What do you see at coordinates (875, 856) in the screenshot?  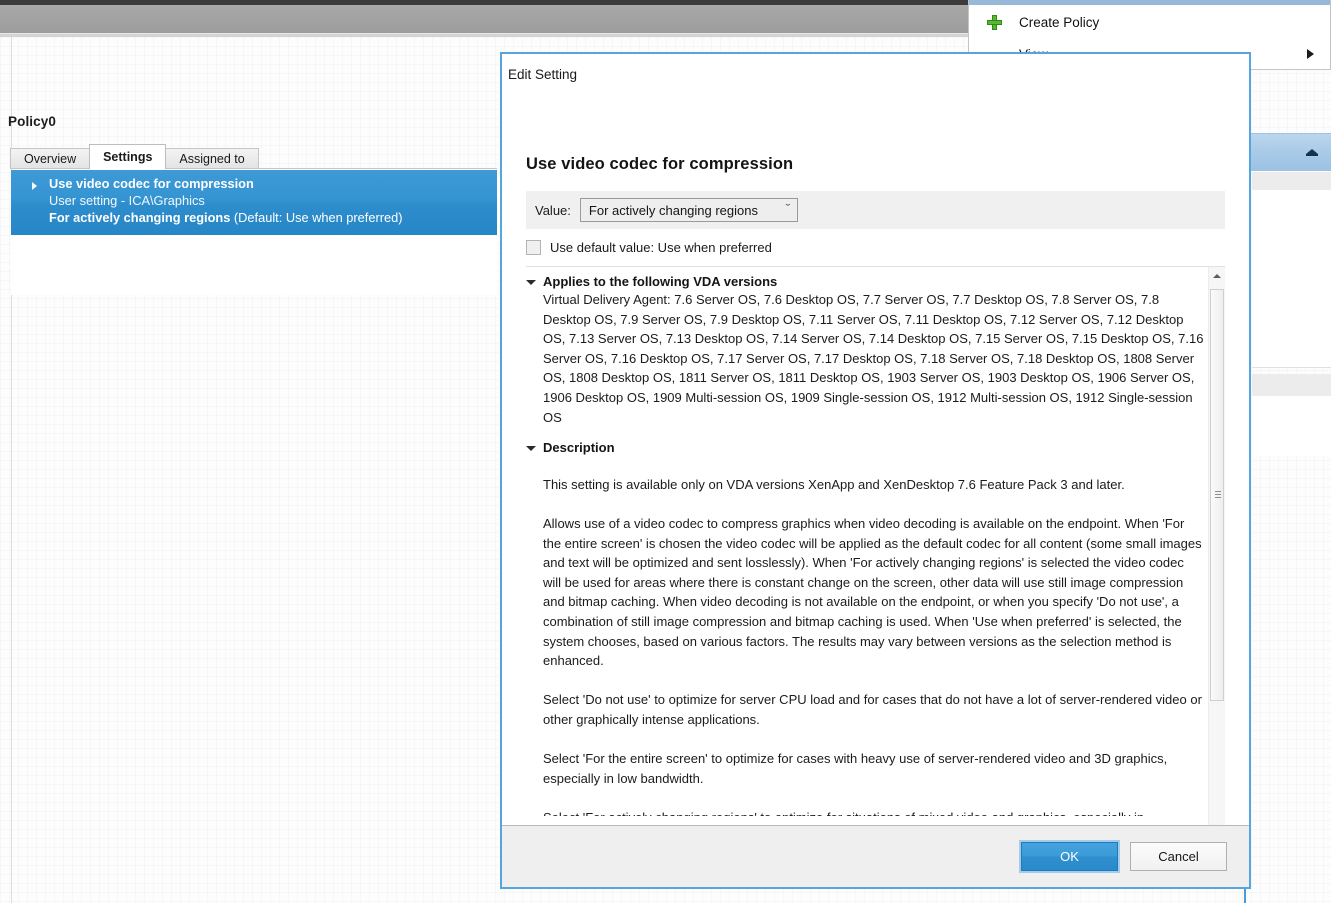 I see `dialog-footer: OK Cancel` at bounding box center [875, 856].